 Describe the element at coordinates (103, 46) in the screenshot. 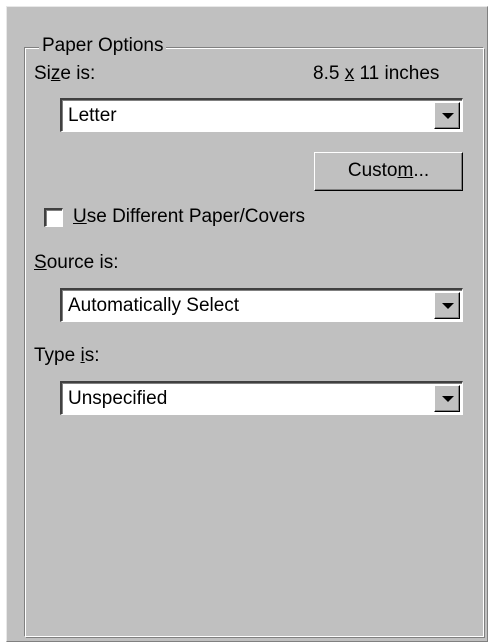

I see `paper-options-title: Paper Options` at that location.